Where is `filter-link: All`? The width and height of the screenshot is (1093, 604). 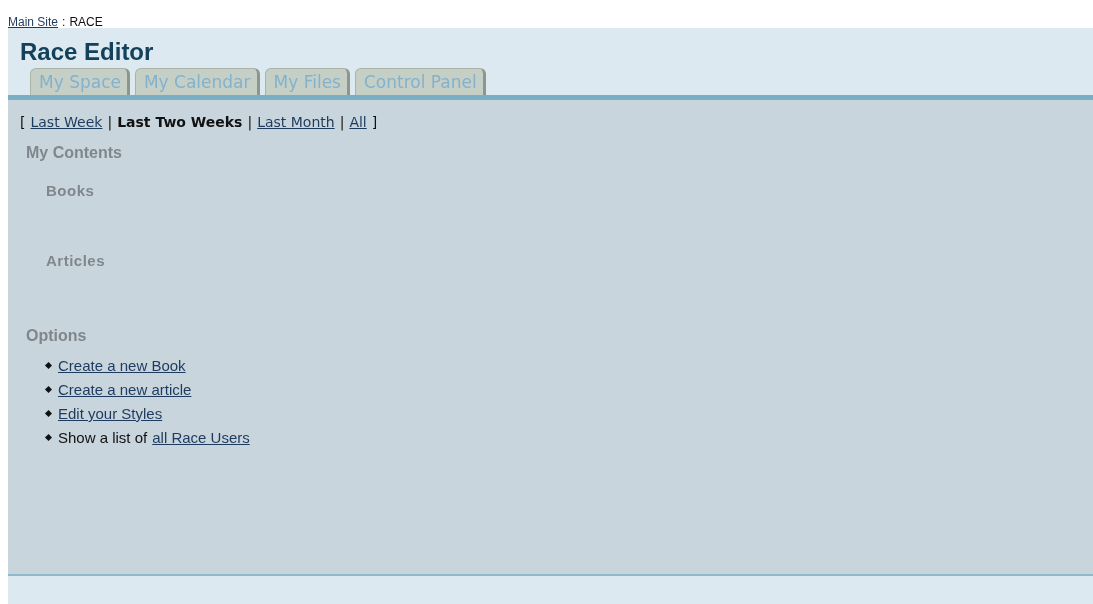
filter-link: All is located at coordinates (358, 122).